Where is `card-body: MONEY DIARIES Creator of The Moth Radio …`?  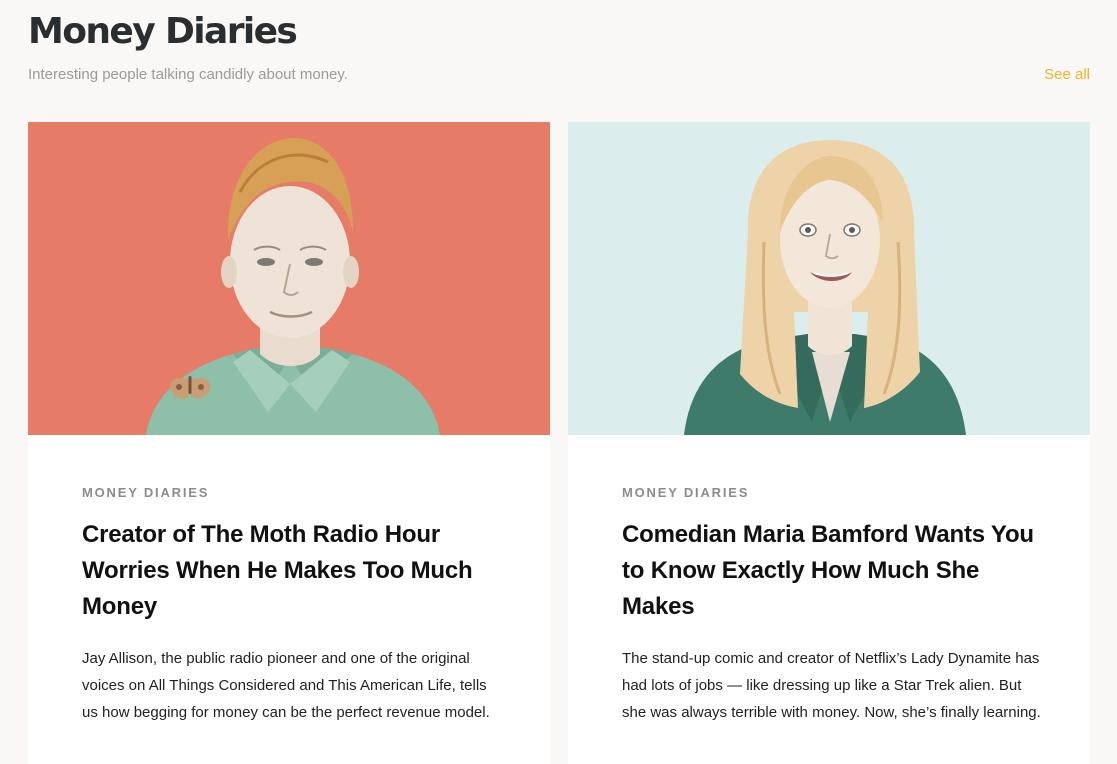 card-body: MONEY DIARIES Creator of The Moth Radio … is located at coordinates (292, 605).